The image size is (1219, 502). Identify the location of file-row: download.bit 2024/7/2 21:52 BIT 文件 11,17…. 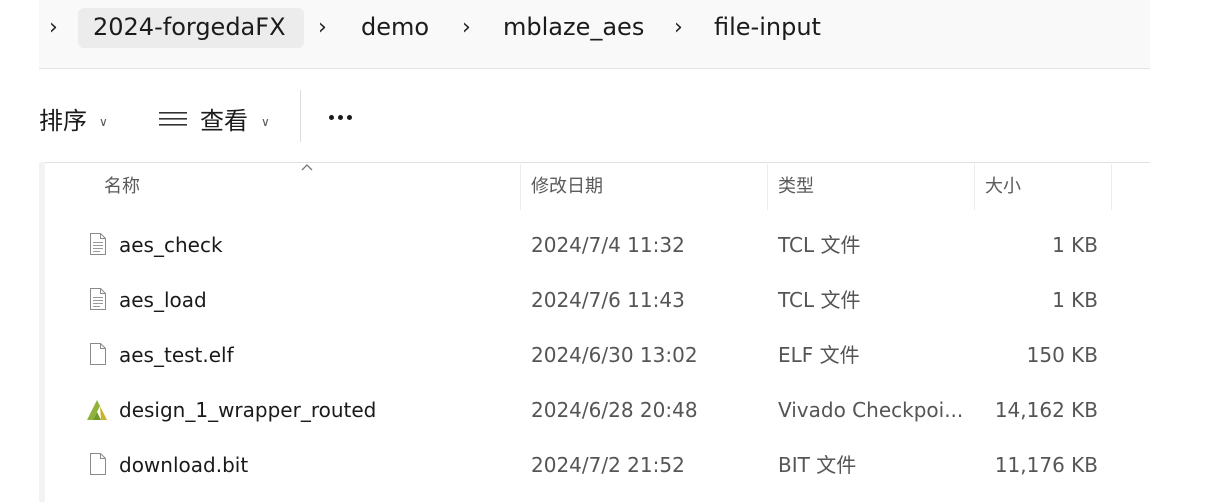
(580, 464).